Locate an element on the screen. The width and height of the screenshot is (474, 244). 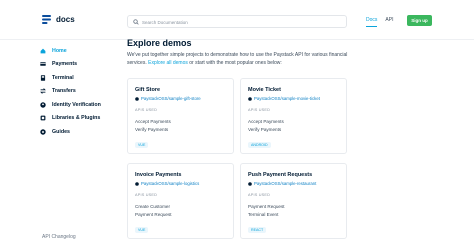
identity-icon is located at coordinates (43, 105).